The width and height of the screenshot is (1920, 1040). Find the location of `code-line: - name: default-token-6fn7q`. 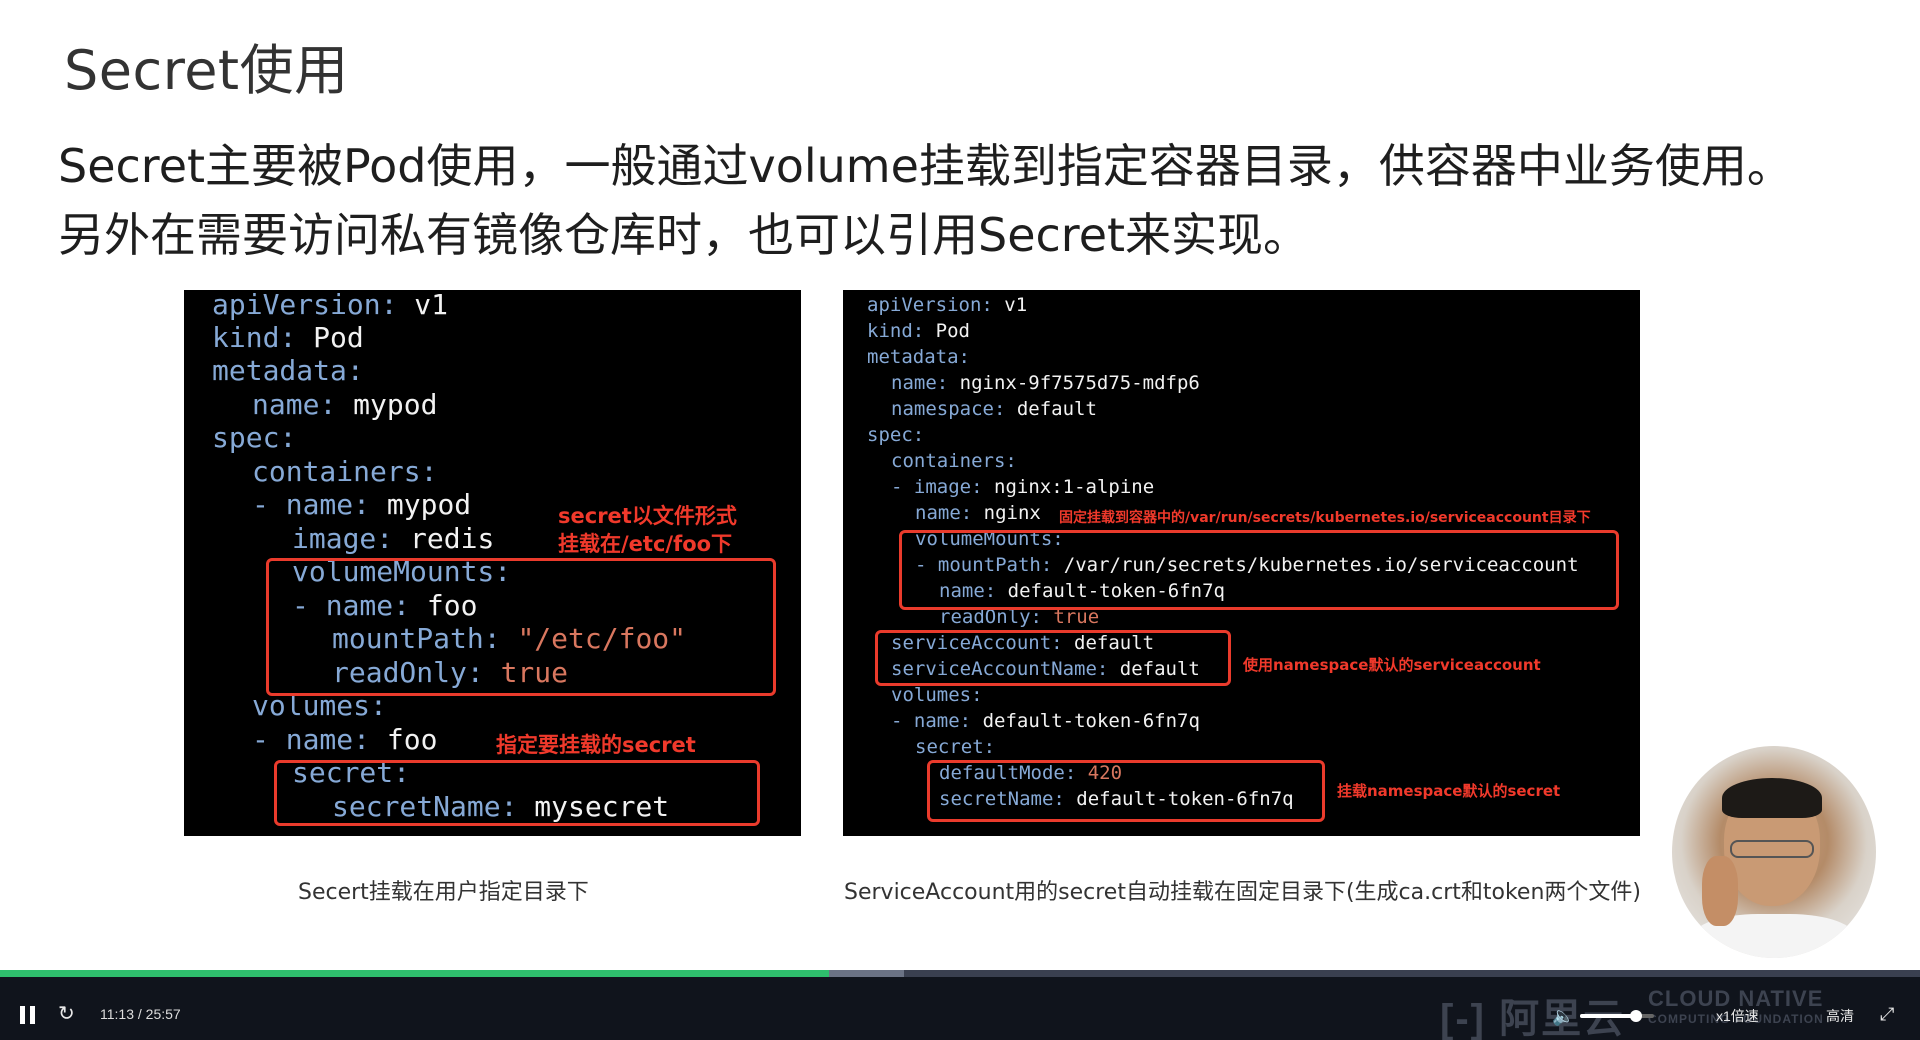

code-line: - name: default-token-6fn7q is located at coordinates (1045, 721).